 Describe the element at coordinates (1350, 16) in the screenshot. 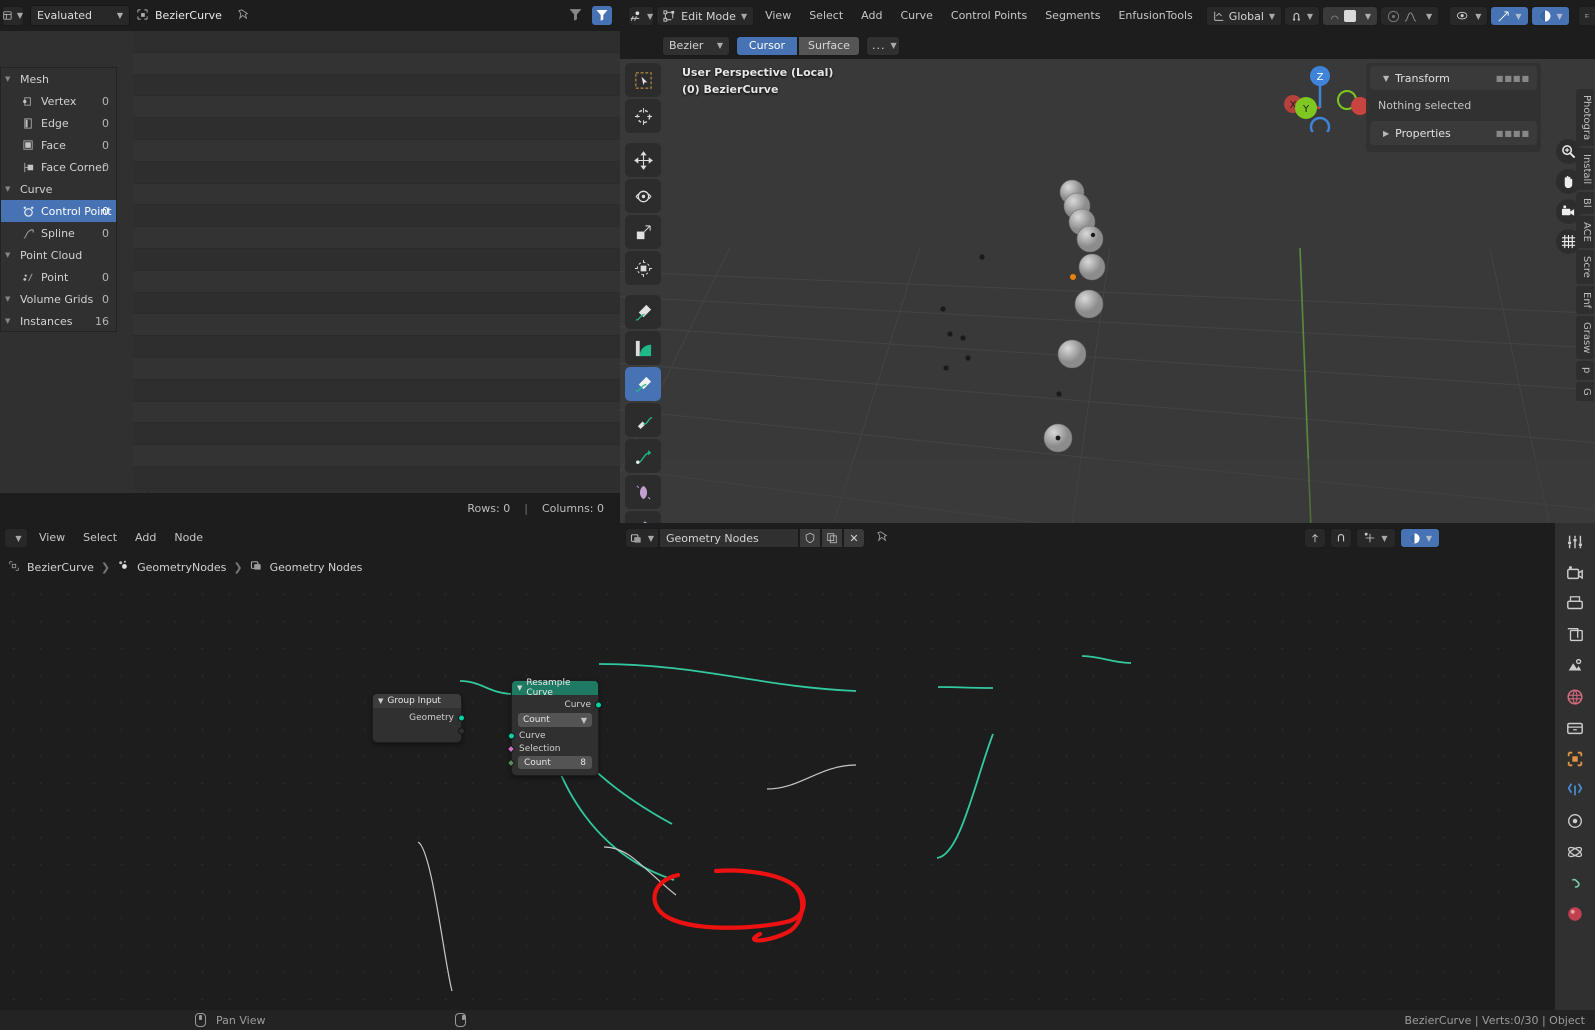

I see `proportional-edit-dropdown: ▼` at that location.